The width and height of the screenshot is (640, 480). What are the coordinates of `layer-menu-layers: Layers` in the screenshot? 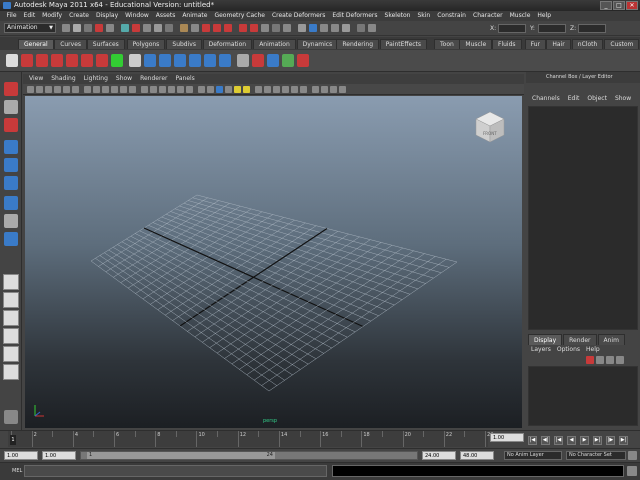 It's located at (541, 350).